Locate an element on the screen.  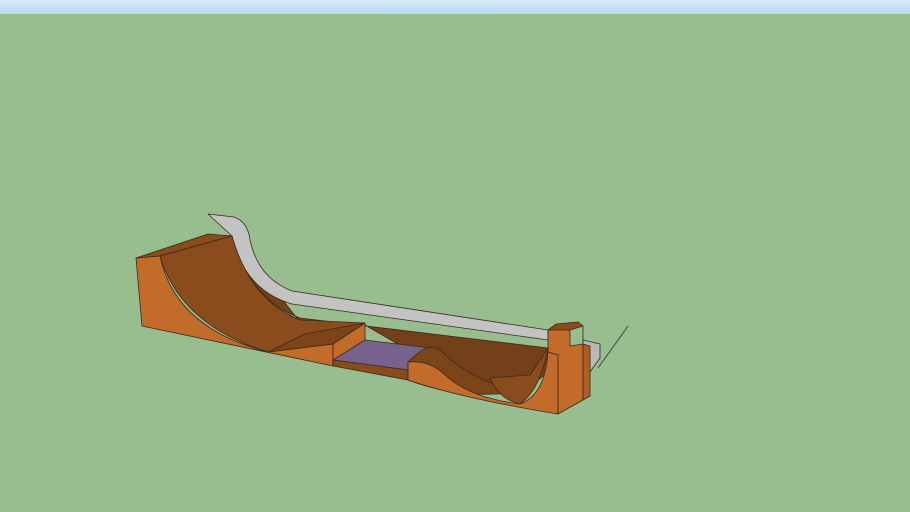
axis-line is located at coordinates (613, 347).